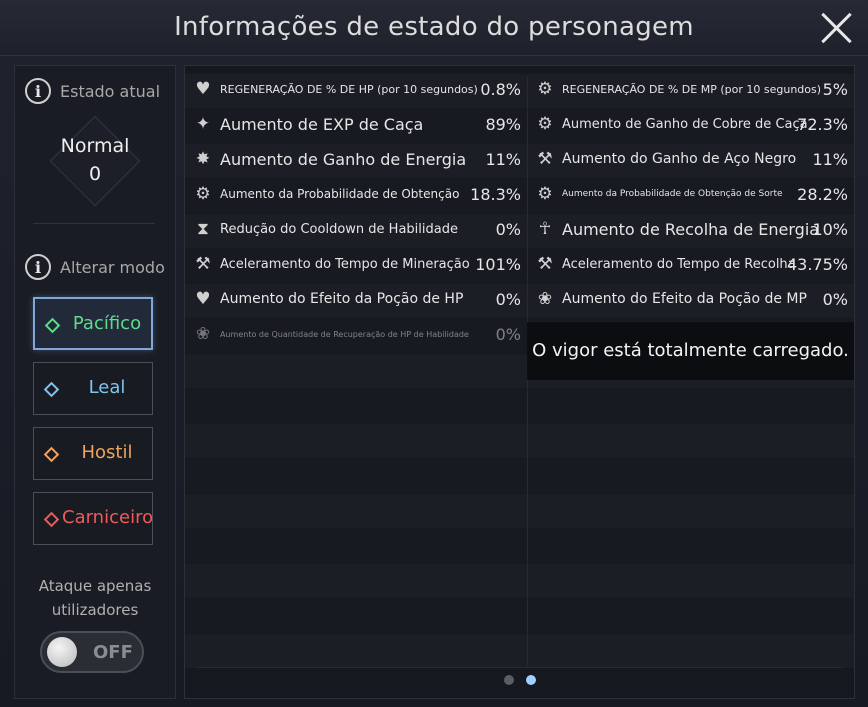  I want to click on stat-label: Aumento do Ganho de Aço Negro, so click(679, 159).